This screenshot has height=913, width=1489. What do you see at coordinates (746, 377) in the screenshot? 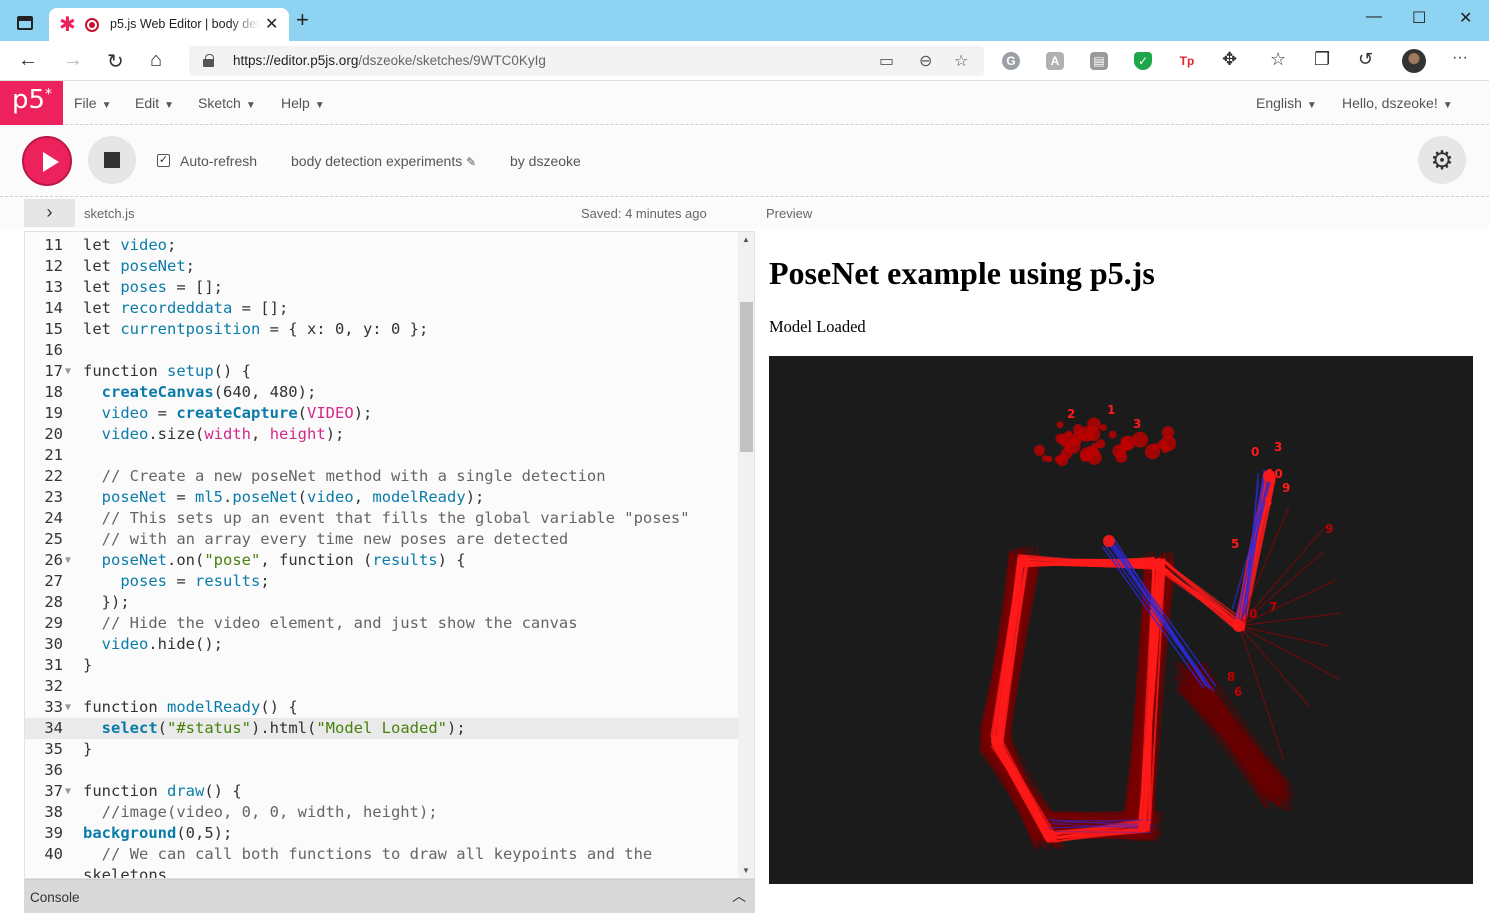
I see `scrollbar-thumb` at bounding box center [746, 377].